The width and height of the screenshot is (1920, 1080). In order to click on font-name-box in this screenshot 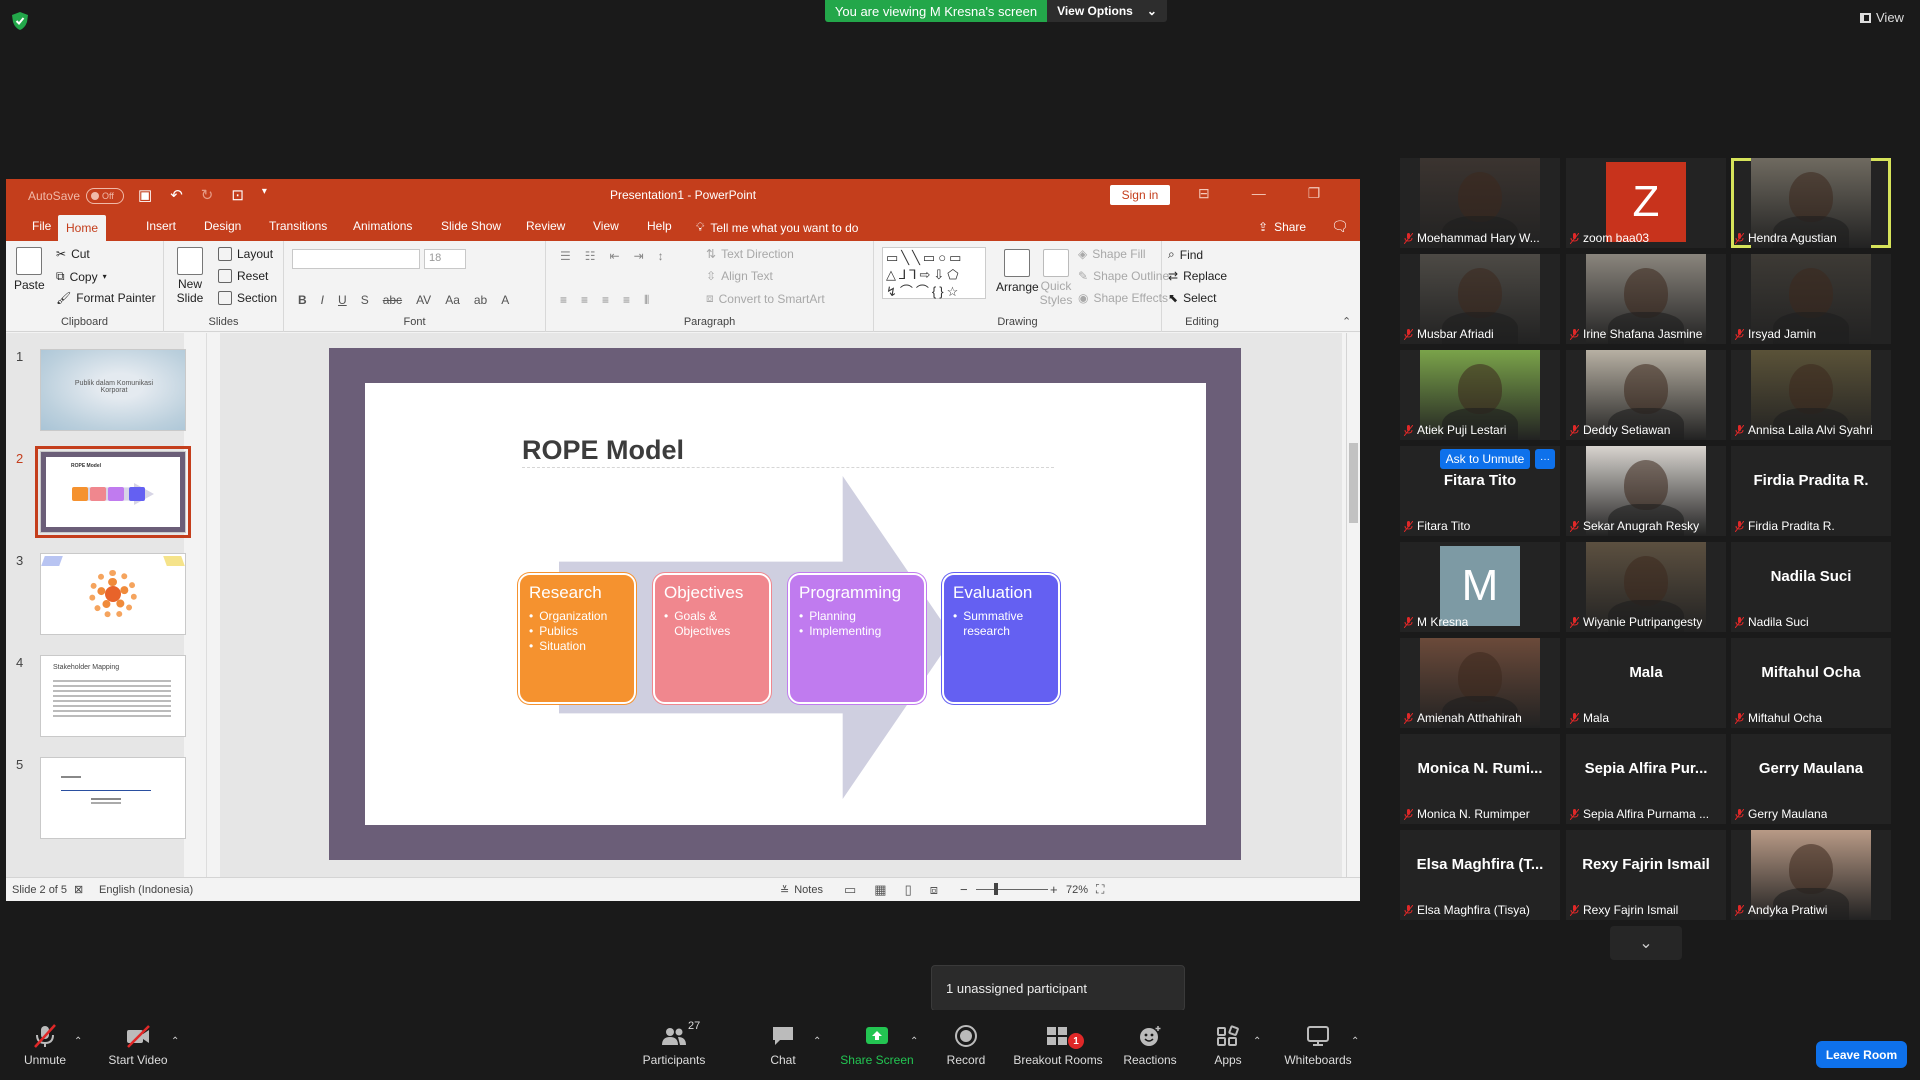, I will do `click(356, 259)`.